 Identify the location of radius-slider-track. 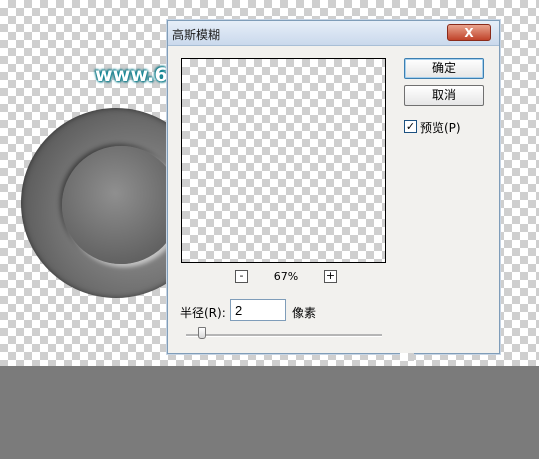
(284, 335).